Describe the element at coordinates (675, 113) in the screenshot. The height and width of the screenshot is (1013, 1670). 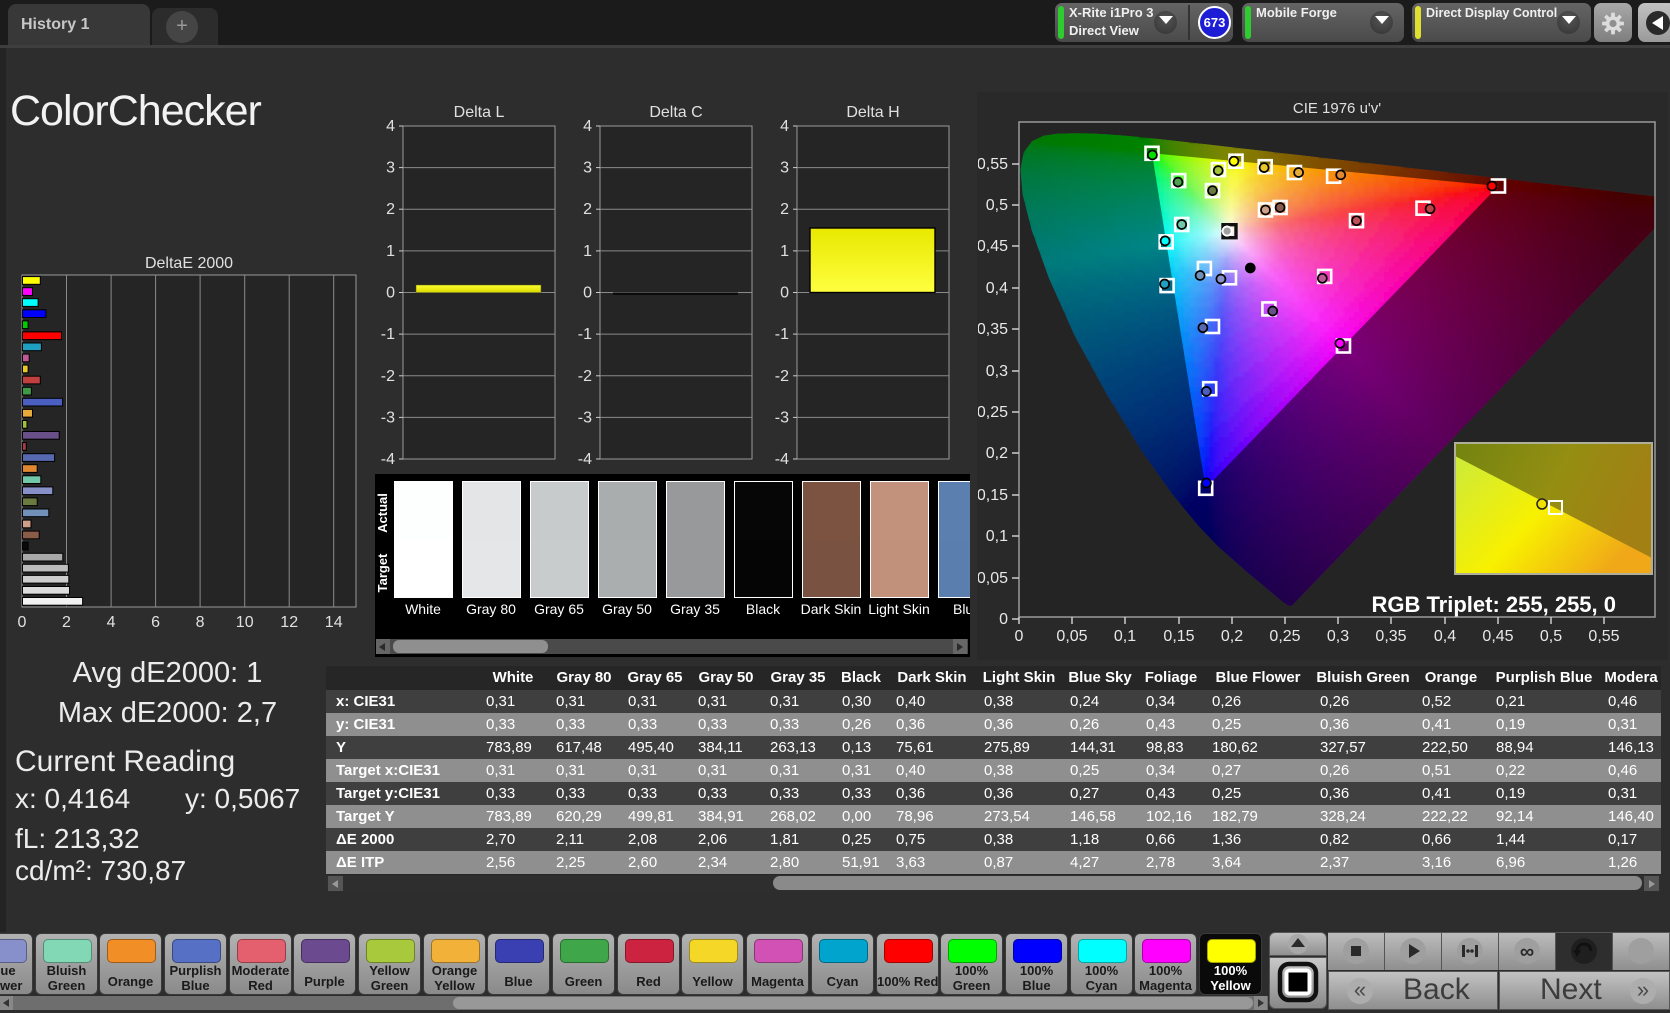
I see `svg-text: Delta C` at that location.